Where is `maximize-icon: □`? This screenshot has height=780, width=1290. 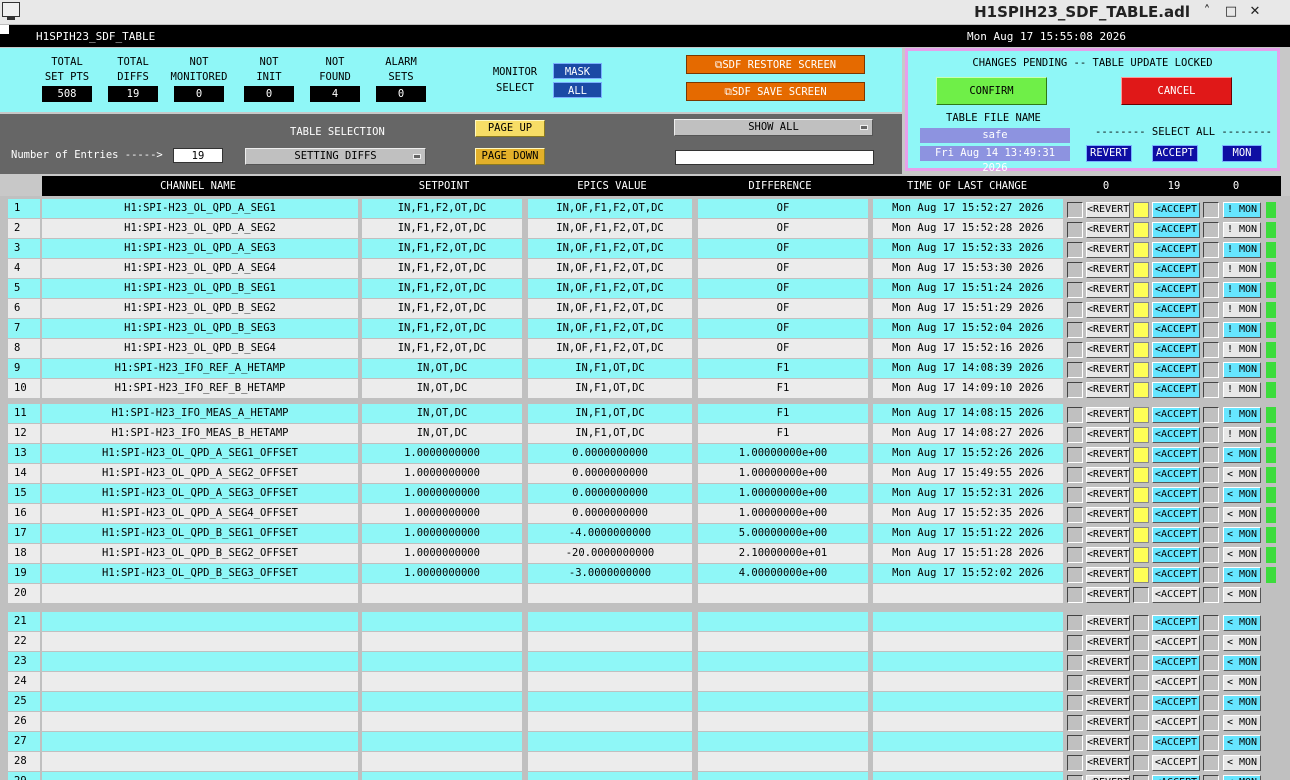
maximize-icon: □ is located at coordinates (1231, 12).